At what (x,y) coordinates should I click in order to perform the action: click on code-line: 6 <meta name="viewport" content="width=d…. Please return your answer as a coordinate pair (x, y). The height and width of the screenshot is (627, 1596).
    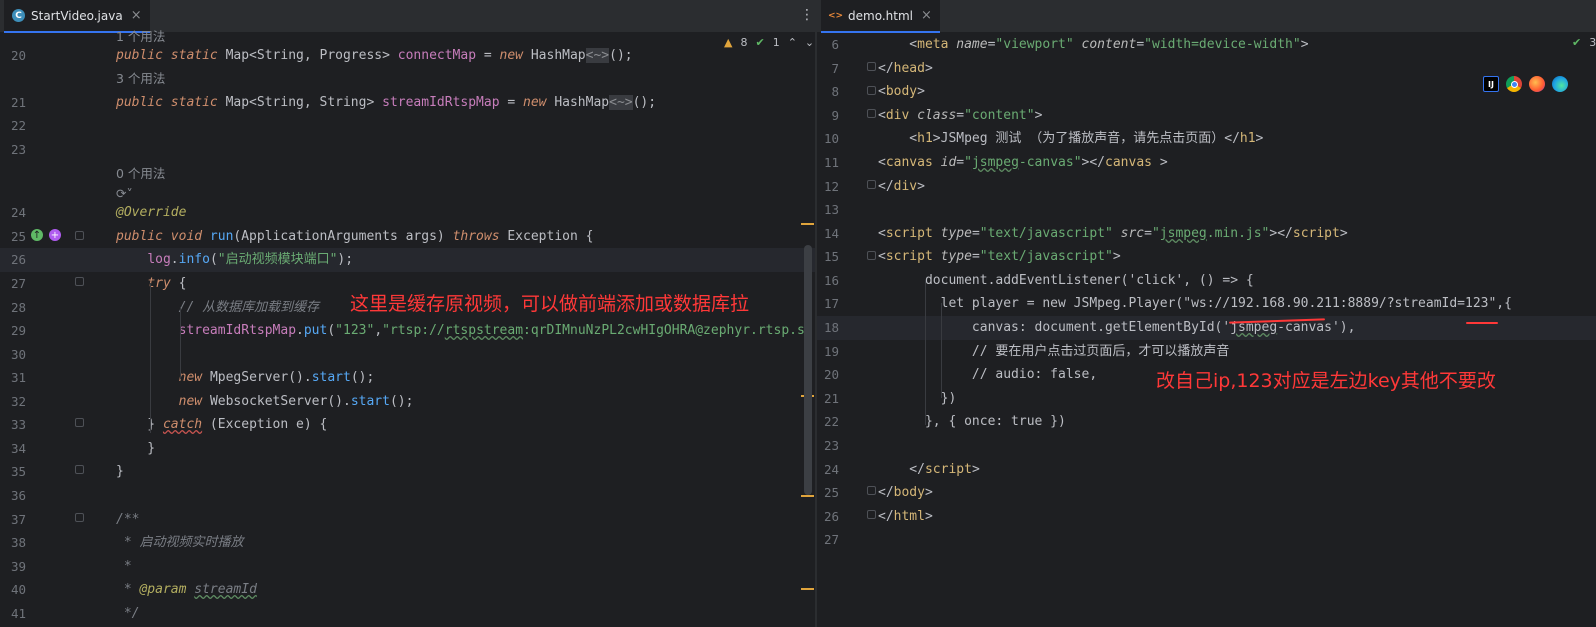
    Looking at the image, I should click on (1206, 45).